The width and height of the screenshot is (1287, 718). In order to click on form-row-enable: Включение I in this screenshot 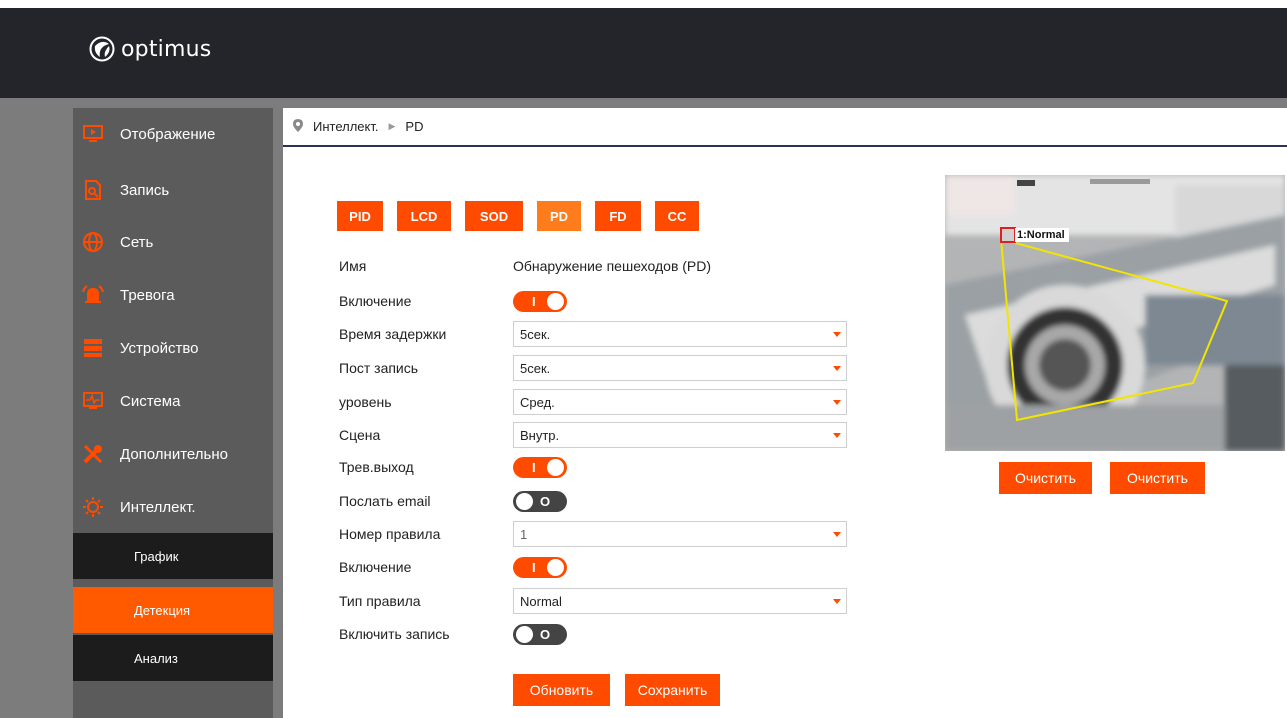, I will do `click(453, 301)`.